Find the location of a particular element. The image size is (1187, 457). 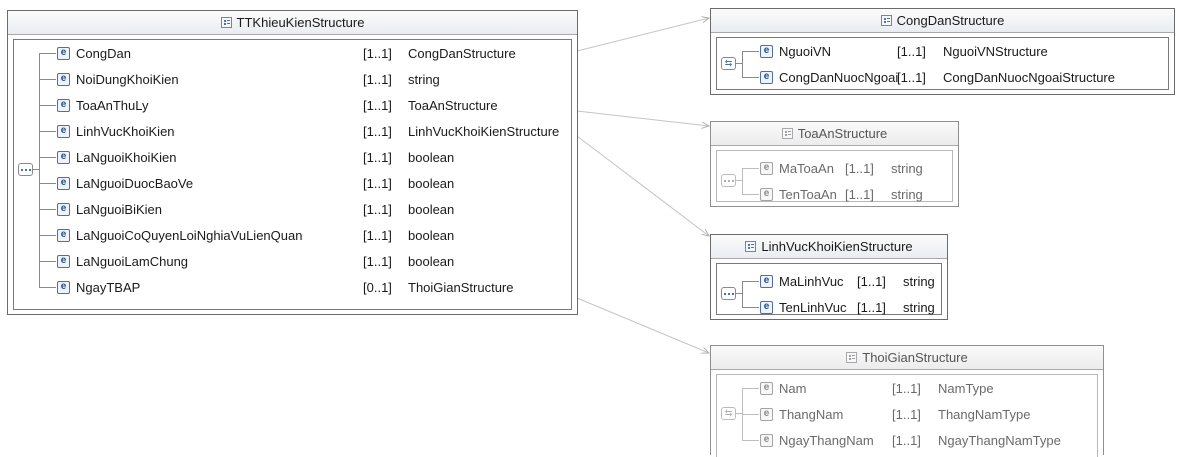

congdan-element-row: e NguoiVN [1..1] NguoiVNStructure is located at coordinates (964, 51).